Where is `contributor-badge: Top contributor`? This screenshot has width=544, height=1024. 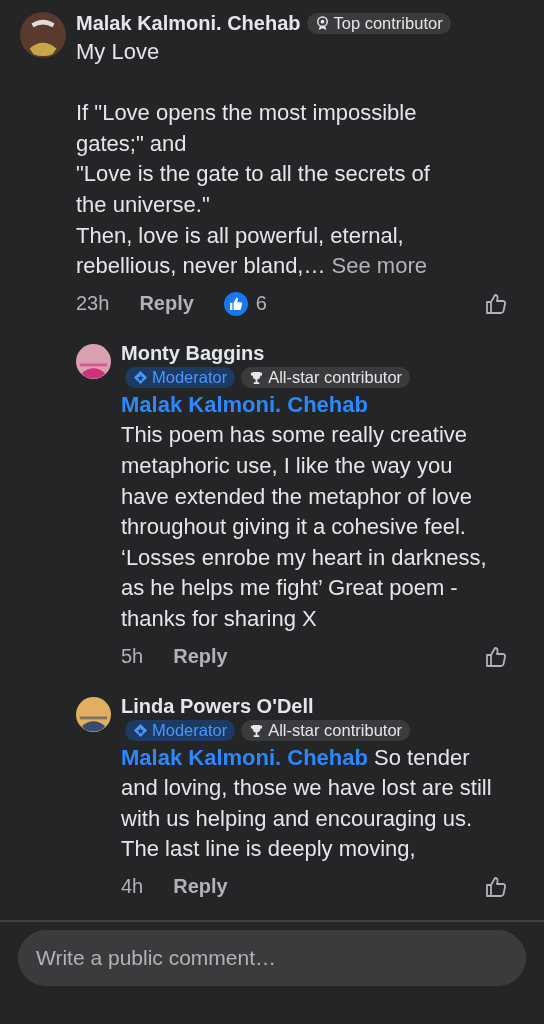 contributor-badge: Top contributor is located at coordinates (378, 23).